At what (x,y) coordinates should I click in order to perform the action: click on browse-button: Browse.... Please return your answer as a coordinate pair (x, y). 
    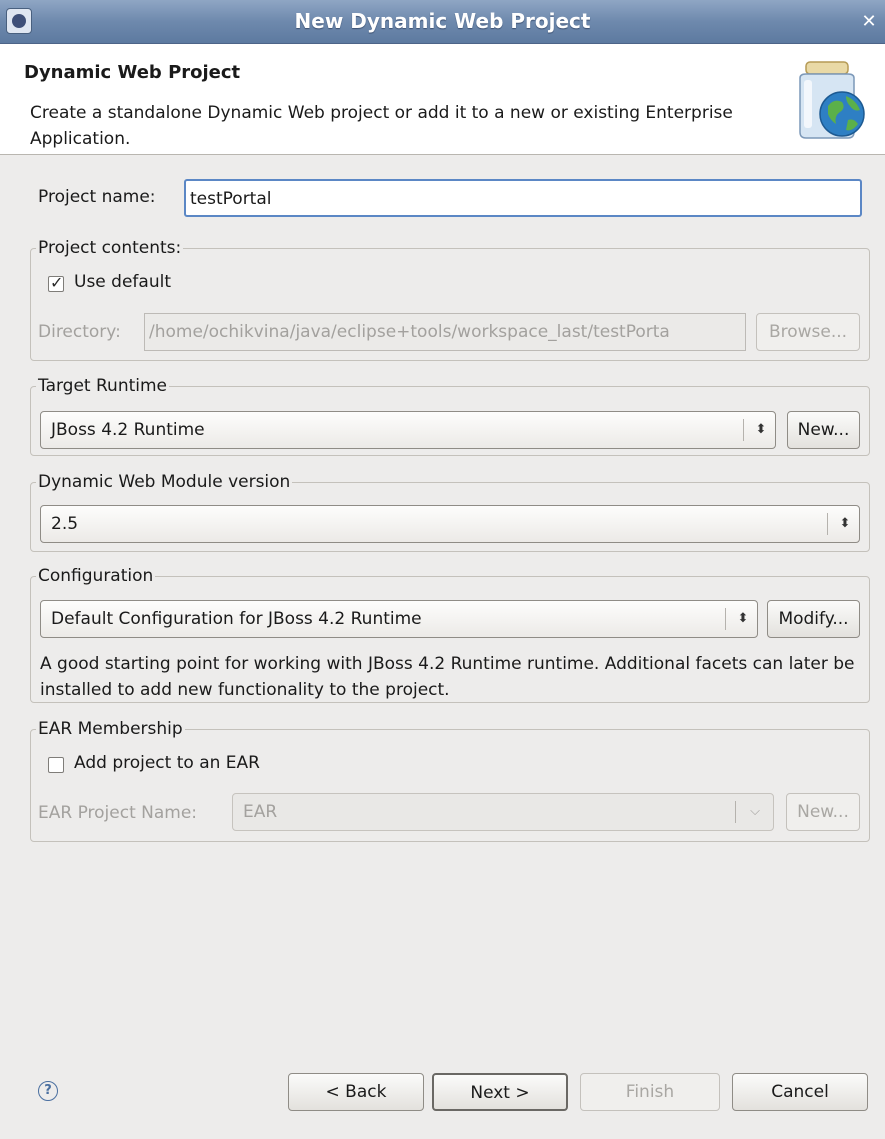
    Looking at the image, I should click on (808, 332).